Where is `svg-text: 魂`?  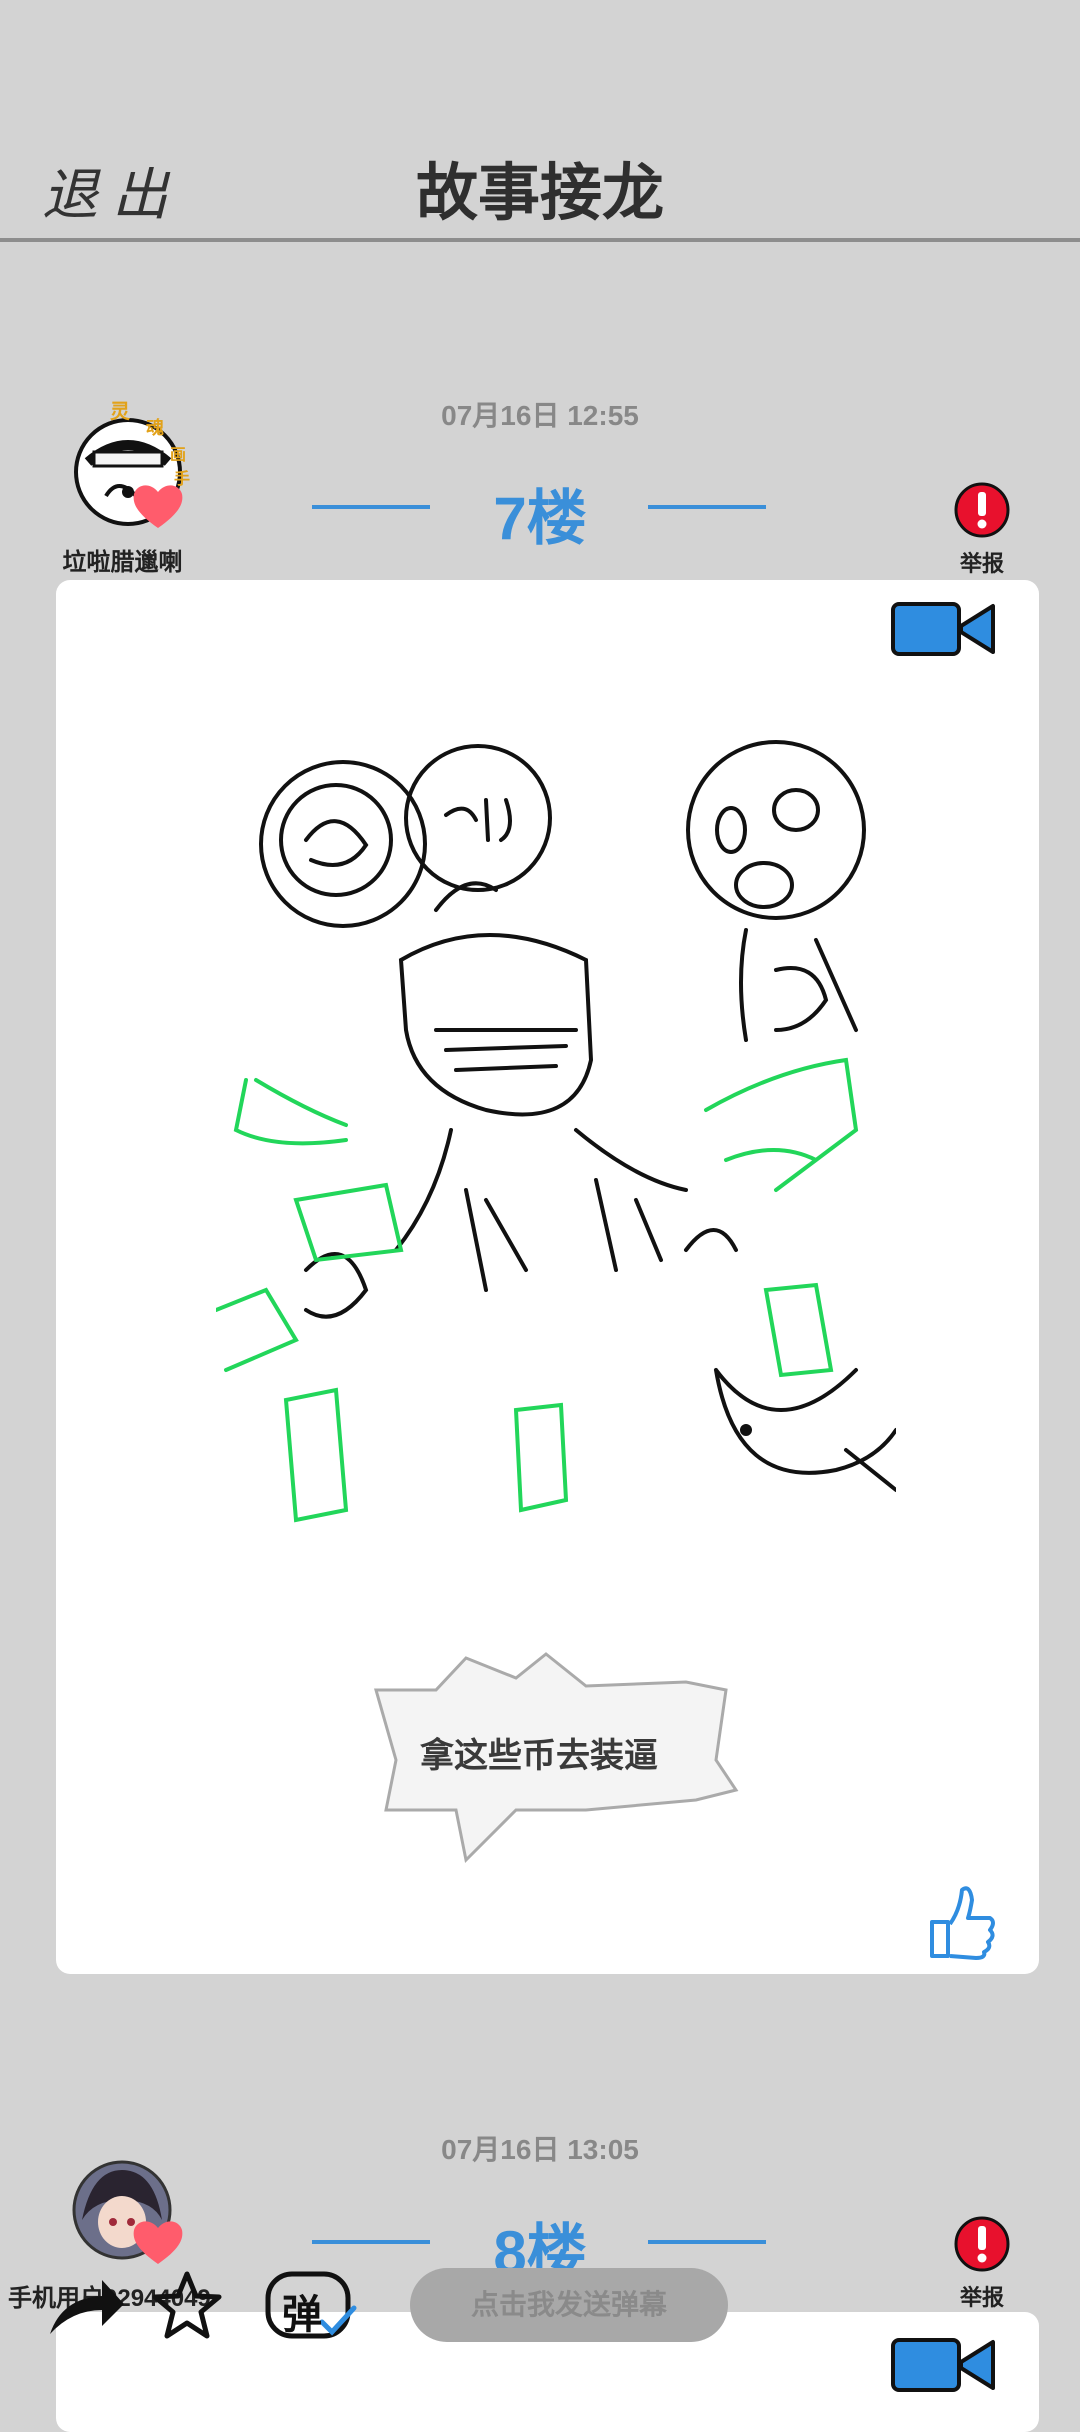
svg-text: 魂 is located at coordinates (155, 428).